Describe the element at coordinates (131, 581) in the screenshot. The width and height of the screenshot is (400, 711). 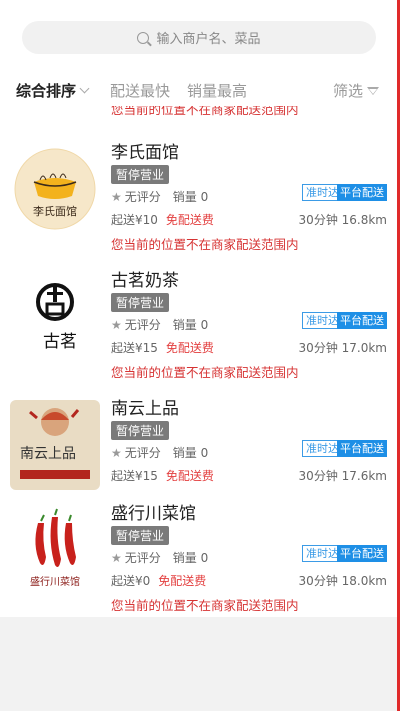
I see `min-order: 起送¥0` at that location.